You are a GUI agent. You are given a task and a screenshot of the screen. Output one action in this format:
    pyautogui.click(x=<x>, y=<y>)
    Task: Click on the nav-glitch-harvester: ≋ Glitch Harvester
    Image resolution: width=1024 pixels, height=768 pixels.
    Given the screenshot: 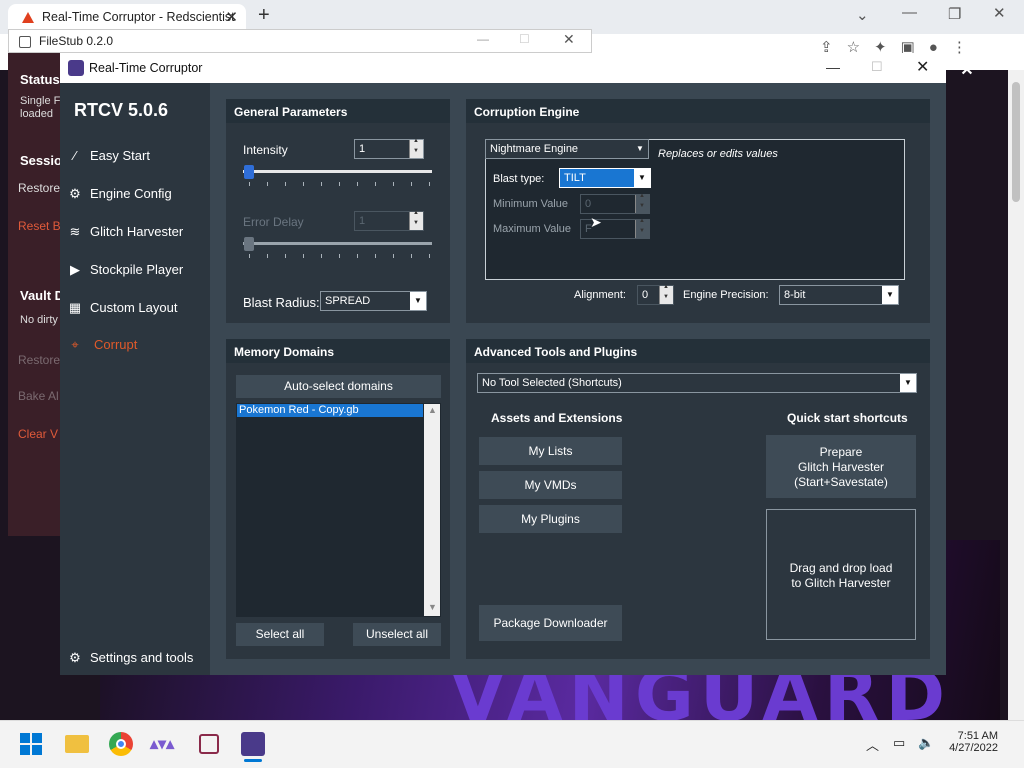 What is the action you would take?
    pyautogui.click(x=138, y=232)
    